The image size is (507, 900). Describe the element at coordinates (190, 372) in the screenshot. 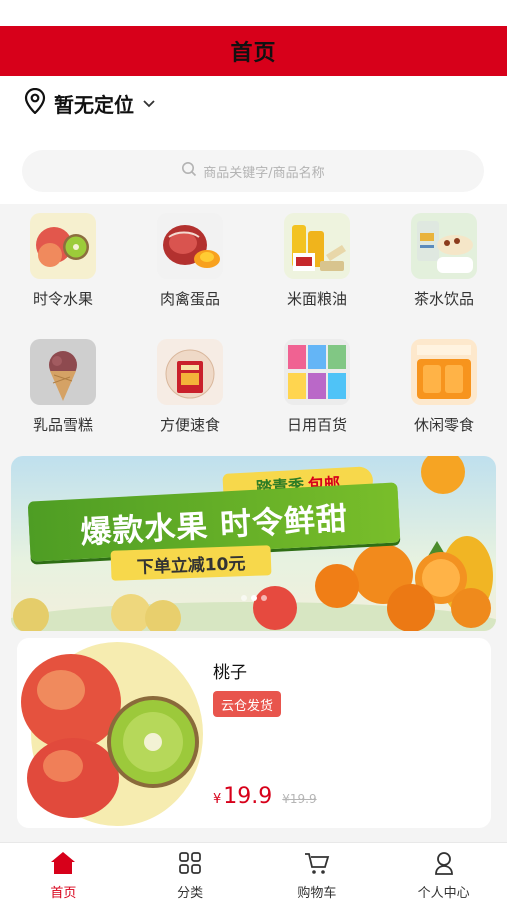

I see `instant-food-image` at that location.